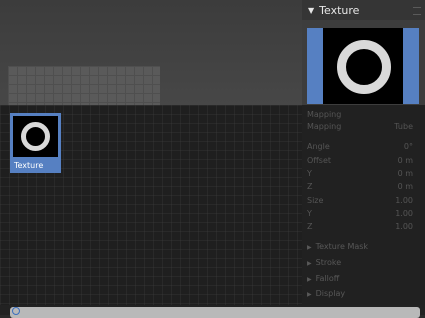 Image resolution: width=425 pixels, height=318 pixels. Describe the element at coordinates (84, 86) in the screenshot. I see `grid-floor` at that location.